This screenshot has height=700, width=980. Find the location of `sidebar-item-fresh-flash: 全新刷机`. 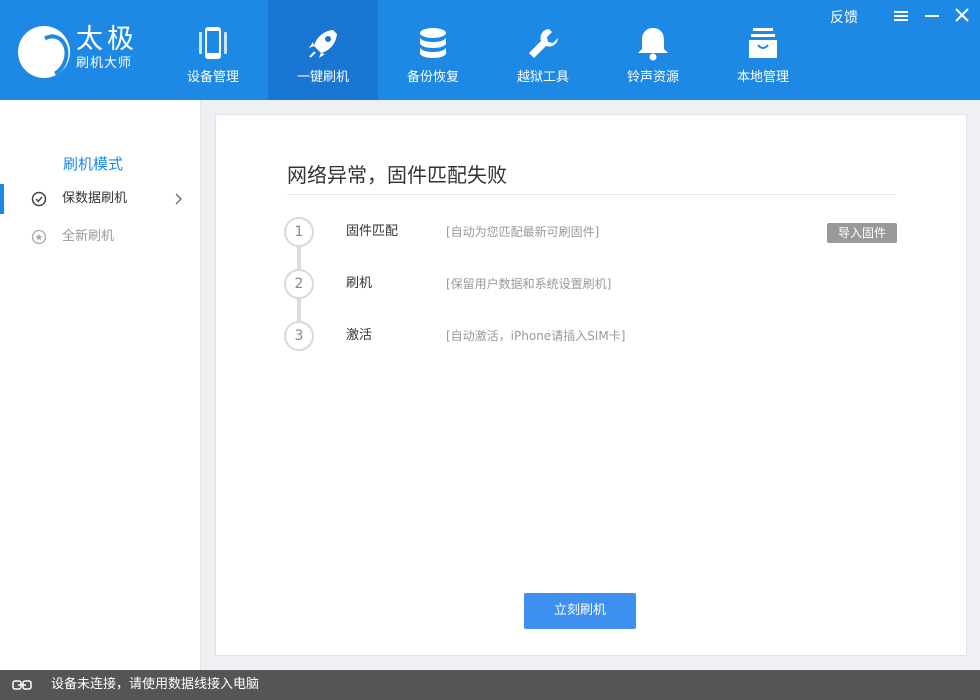

sidebar-item-fresh-flash: 全新刷机 is located at coordinates (100, 237).